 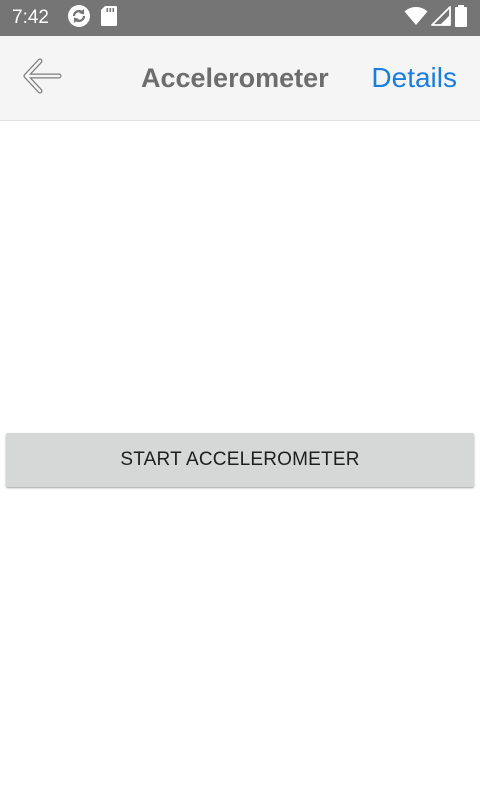 What do you see at coordinates (30, 17) in the screenshot?
I see `status-time: 7:42` at bounding box center [30, 17].